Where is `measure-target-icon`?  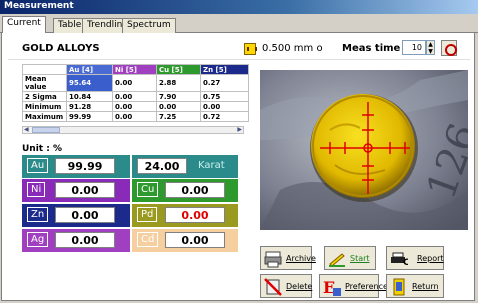
measure-target-icon is located at coordinates (449, 48).